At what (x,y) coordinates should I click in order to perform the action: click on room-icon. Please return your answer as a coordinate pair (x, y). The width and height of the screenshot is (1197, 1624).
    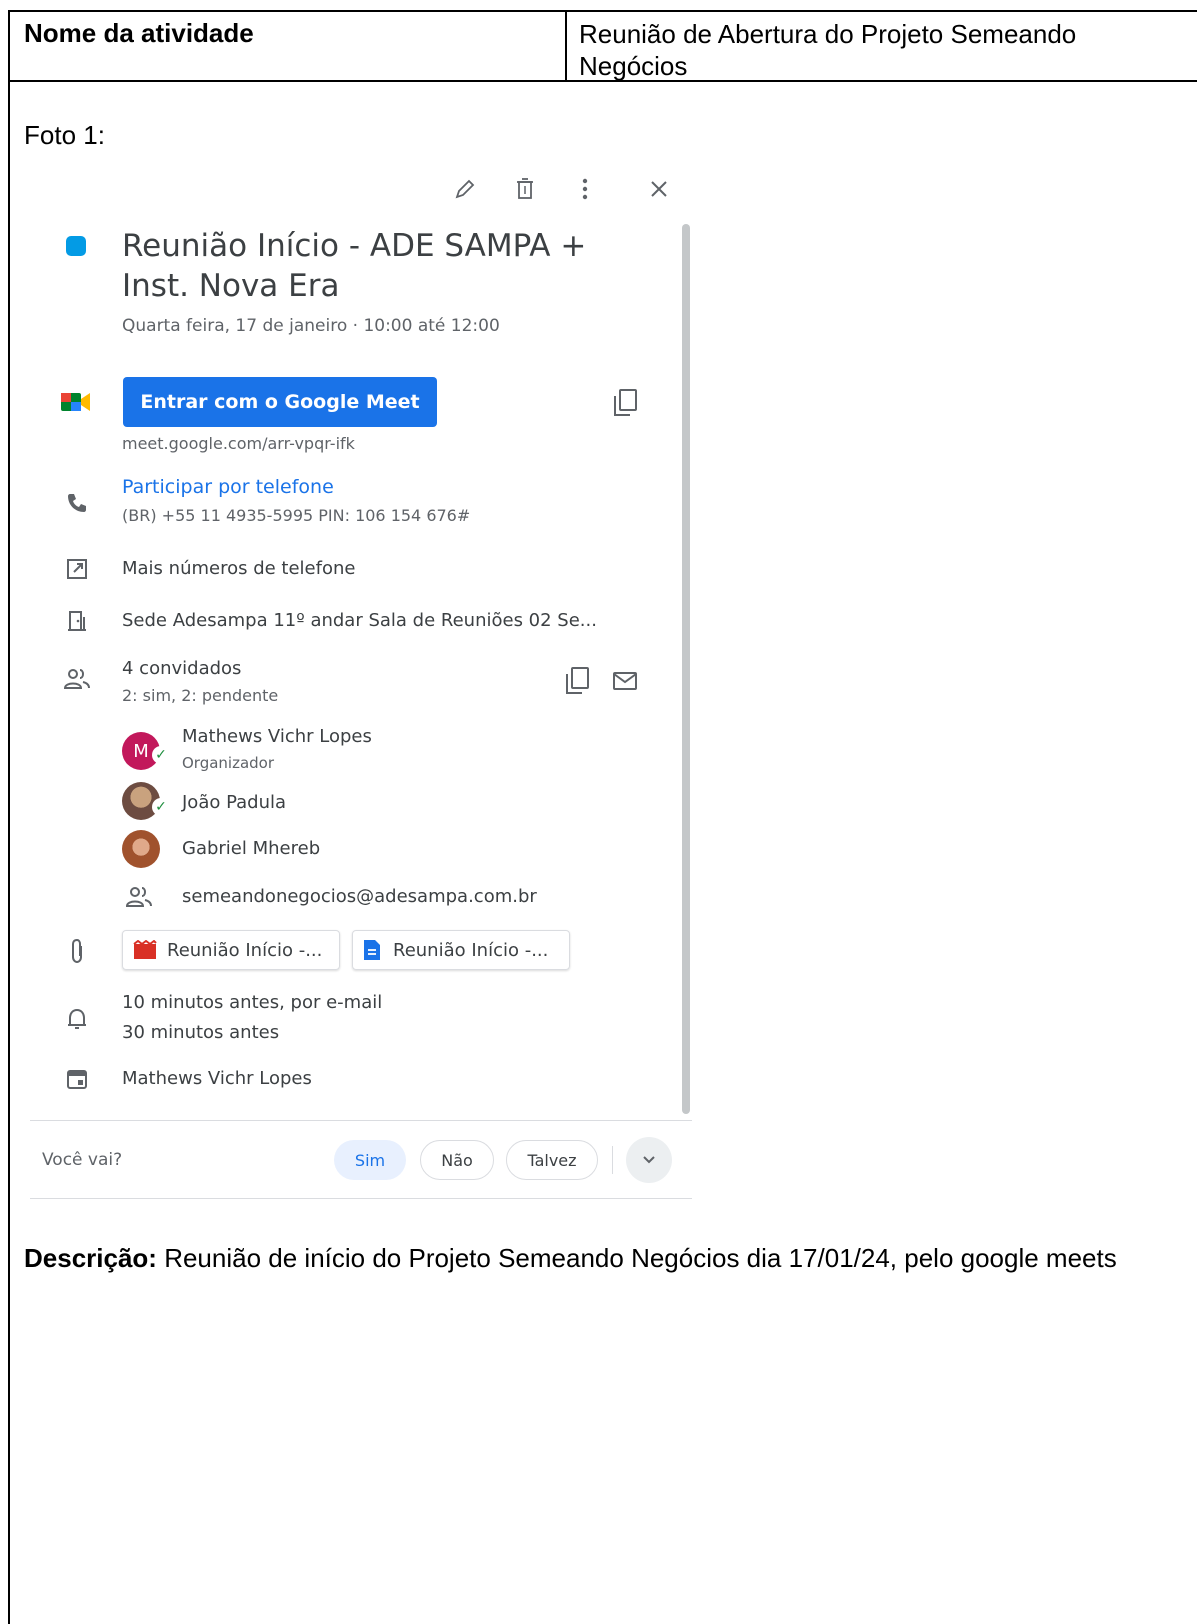
    Looking at the image, I should click on (77, 621).